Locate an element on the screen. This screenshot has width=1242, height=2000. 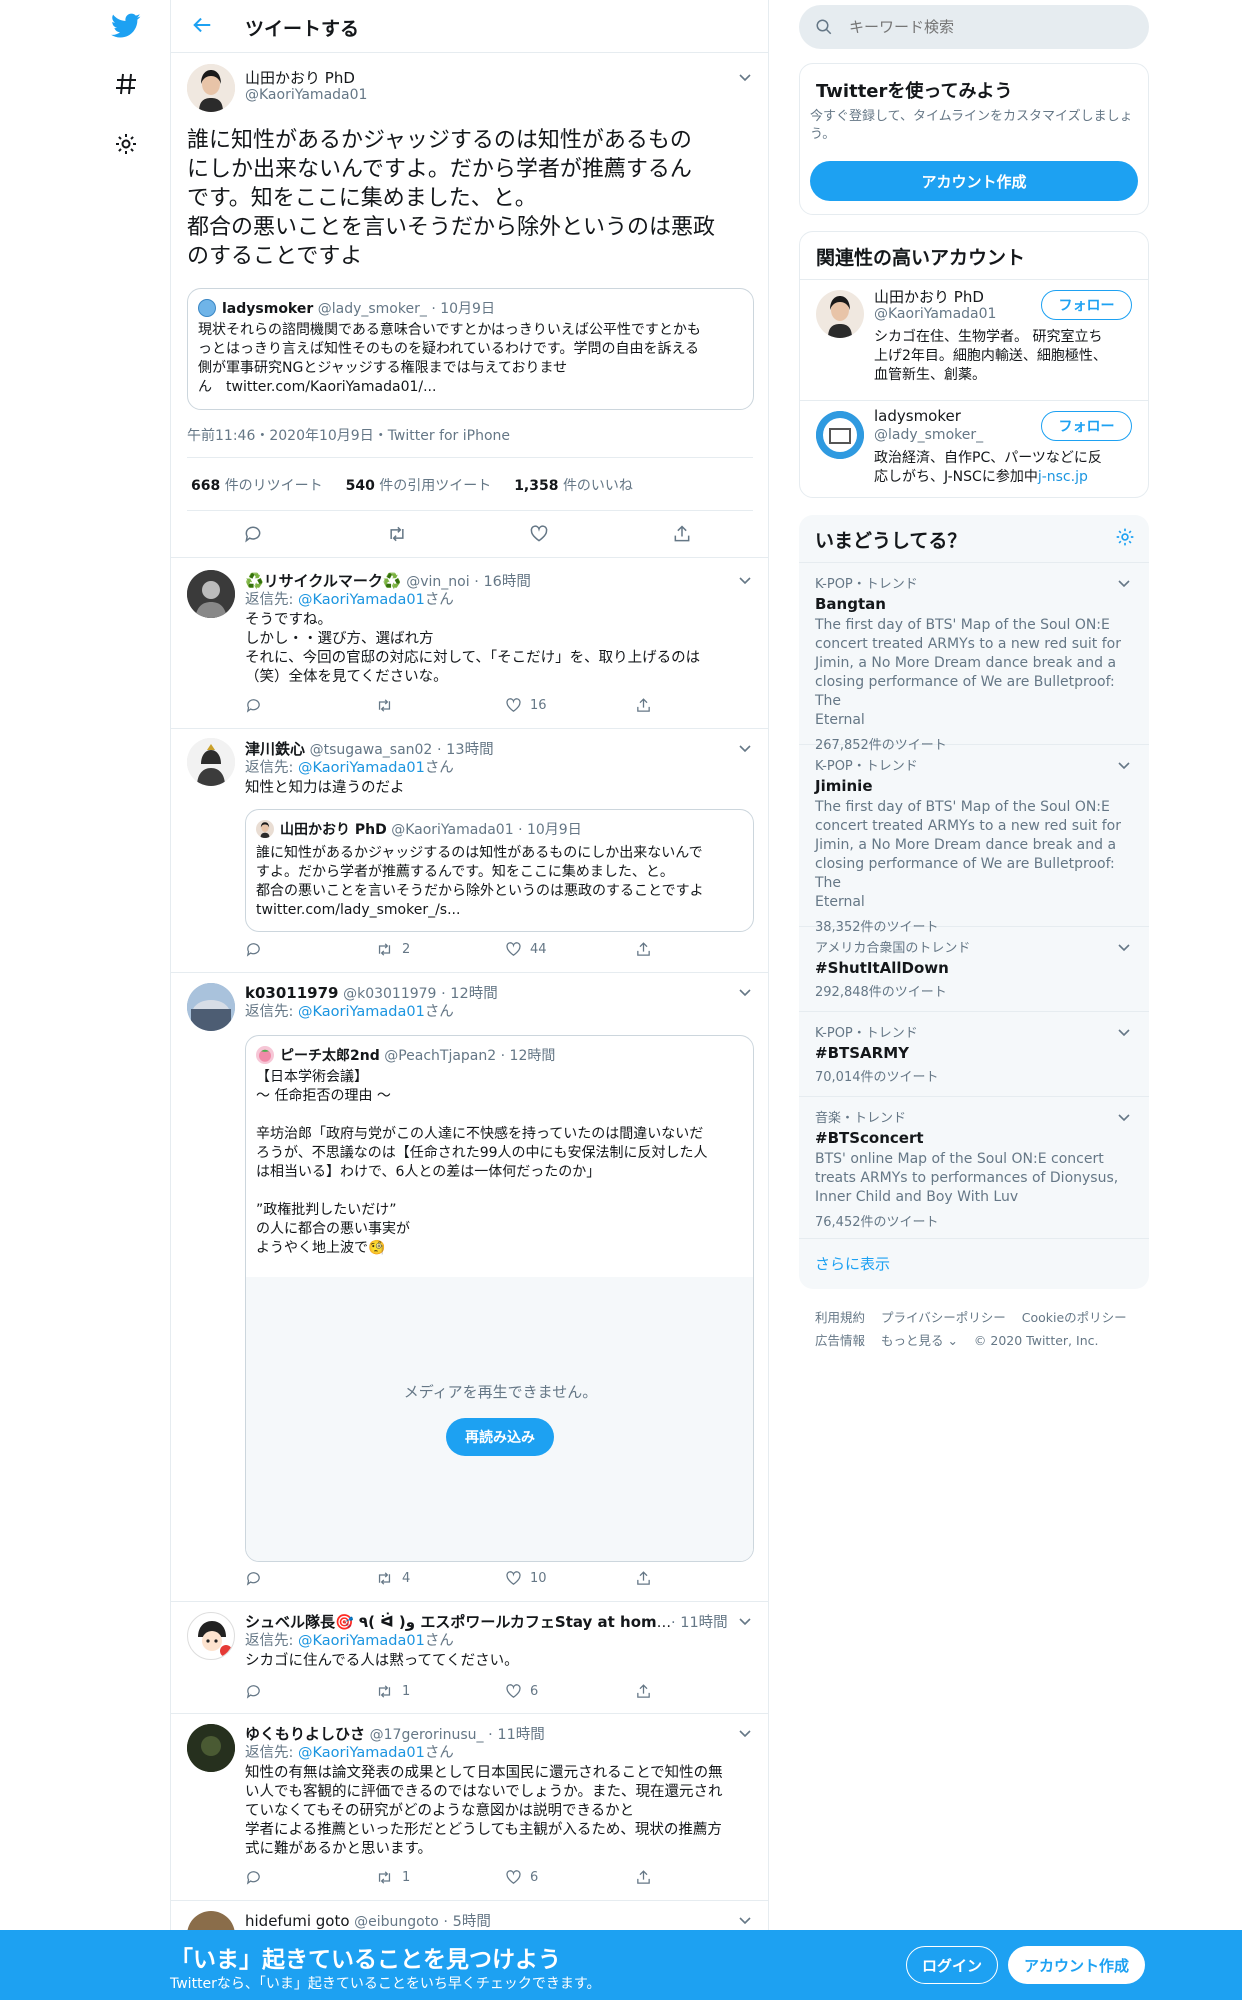
related-bio-link: j-nsc.jp is located at coordinates (1063, 477).